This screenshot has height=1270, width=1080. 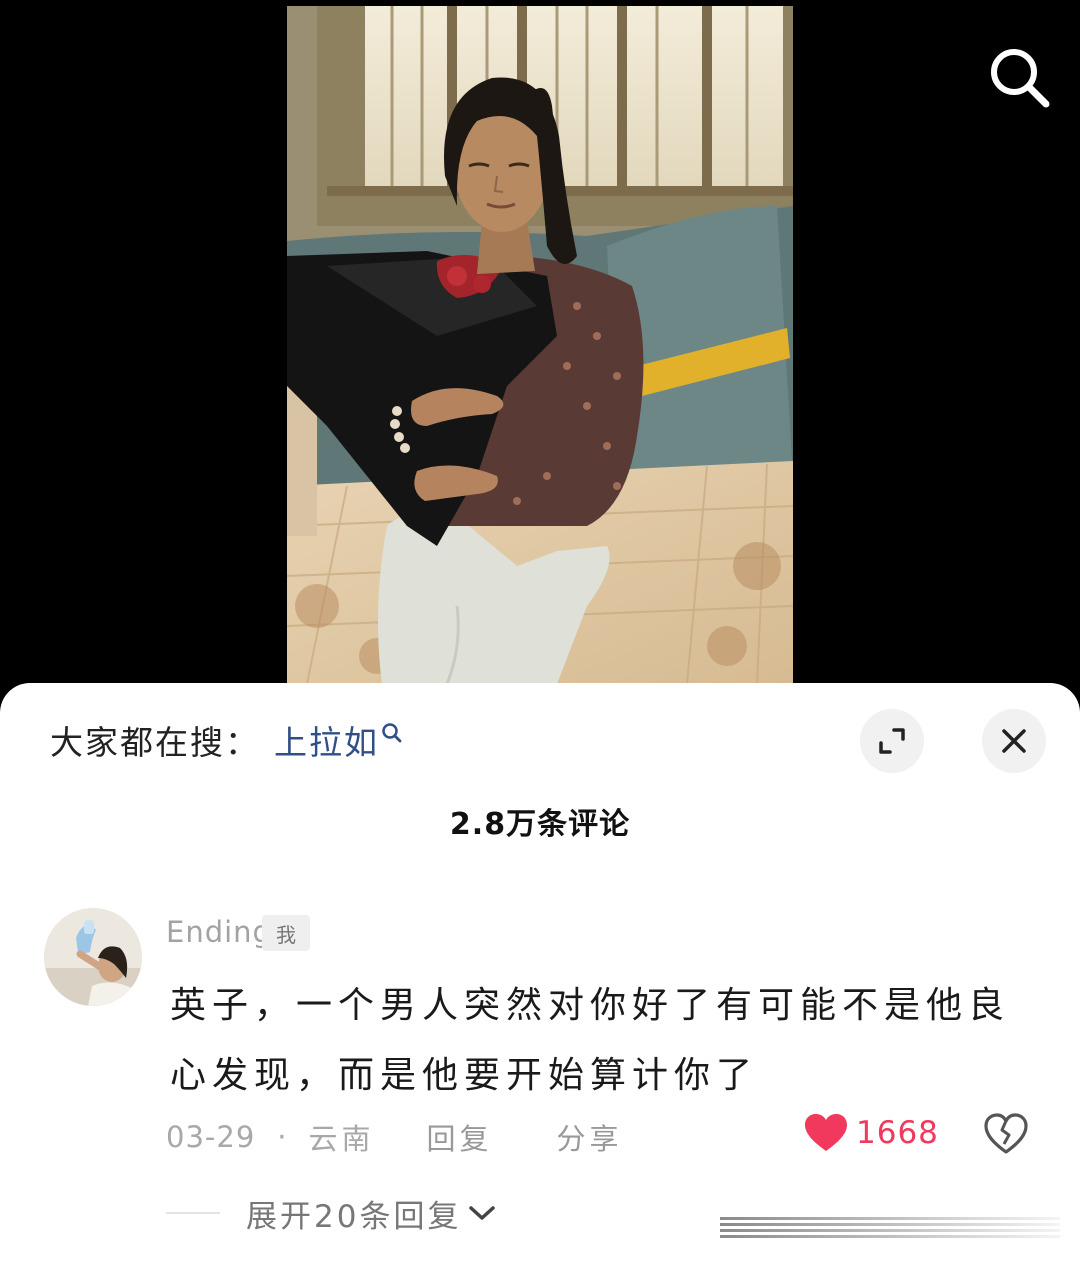 What do you see at coordinates (897, 1133) in the screenshot?
I see `like-count: 1668` at bounding box center [897, 1133].